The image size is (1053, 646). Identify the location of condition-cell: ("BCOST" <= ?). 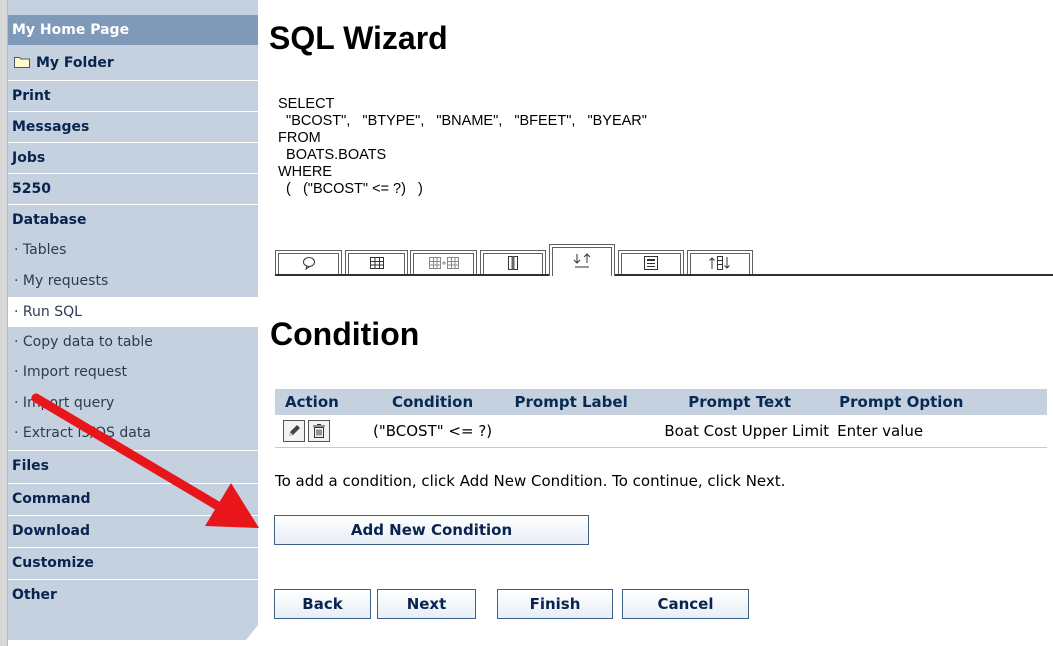
(433, 431).